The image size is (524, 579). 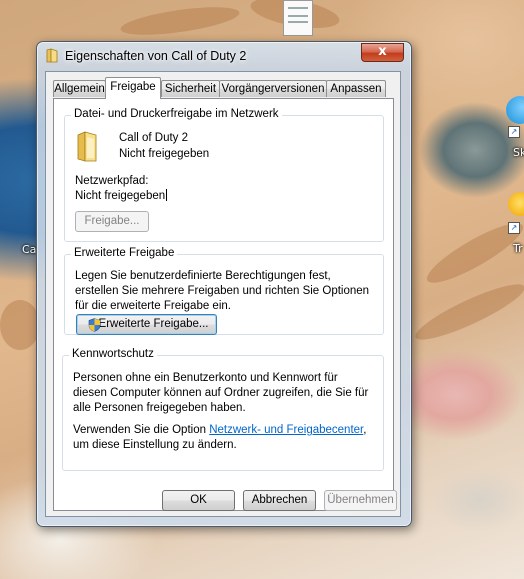 I want to click on folder-name: Call of Duty 2, so click(x=154, y=138).